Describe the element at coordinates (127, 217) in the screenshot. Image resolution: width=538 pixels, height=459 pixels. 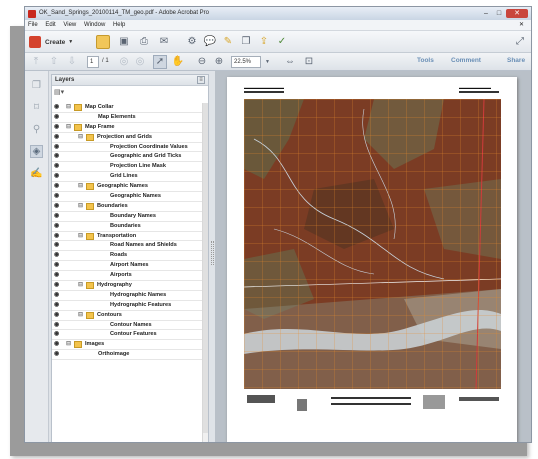
I see `layer-row: ◉ Boundary Names` at that location.